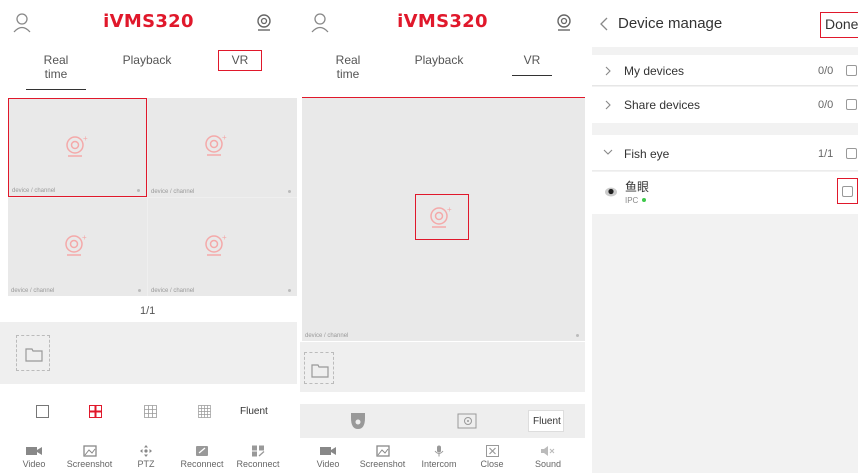  Describe the element at coordinates (532, 64) in the screenshot. I see `tab-vr: VR` at that location.